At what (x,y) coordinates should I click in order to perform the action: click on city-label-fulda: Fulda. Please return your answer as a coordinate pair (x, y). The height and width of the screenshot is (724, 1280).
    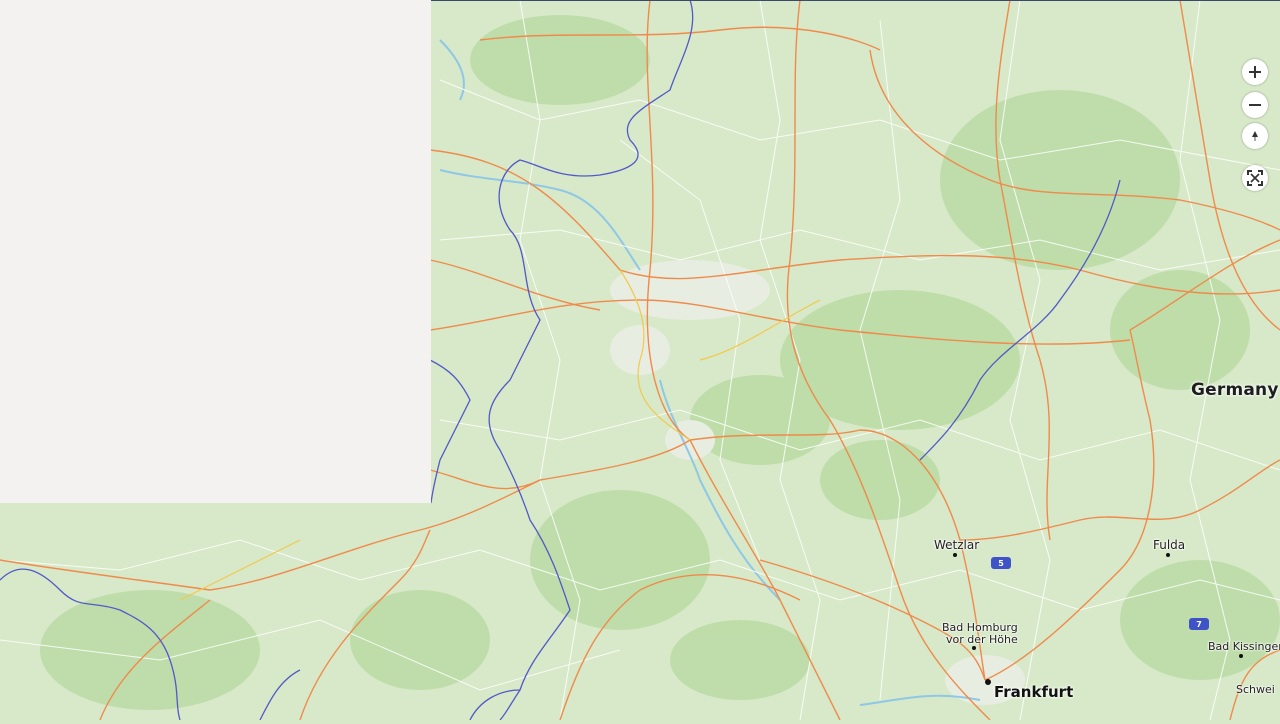
    Looking at the image, I should click on (1169, 545).